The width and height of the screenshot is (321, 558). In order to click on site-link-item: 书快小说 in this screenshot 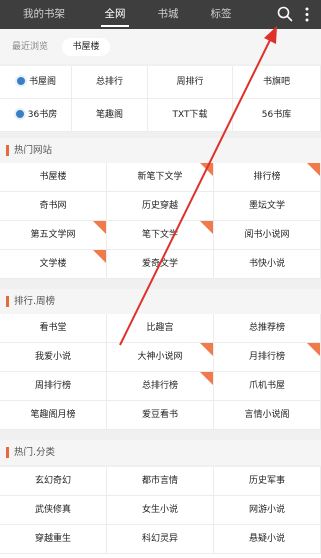, I will do `click(267, 264)`.